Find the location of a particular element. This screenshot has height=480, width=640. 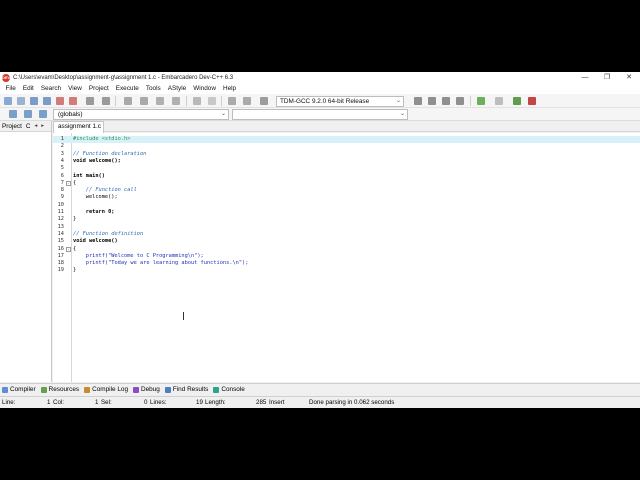

tab-scroll-right-icon: ▸ is located at coordinates (42, 126).